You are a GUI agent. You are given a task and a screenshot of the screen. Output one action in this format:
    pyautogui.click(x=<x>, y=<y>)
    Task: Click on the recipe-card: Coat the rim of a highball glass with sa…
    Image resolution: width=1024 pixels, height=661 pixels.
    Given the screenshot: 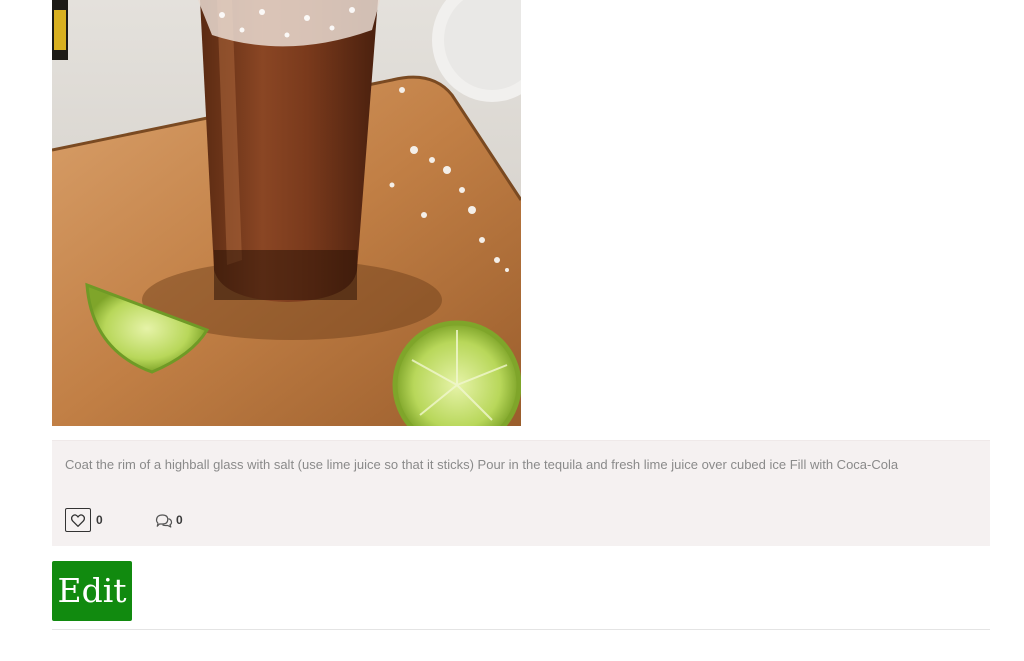 What is the action you would take?
    pyautogui.click(x=521, y=493)
    